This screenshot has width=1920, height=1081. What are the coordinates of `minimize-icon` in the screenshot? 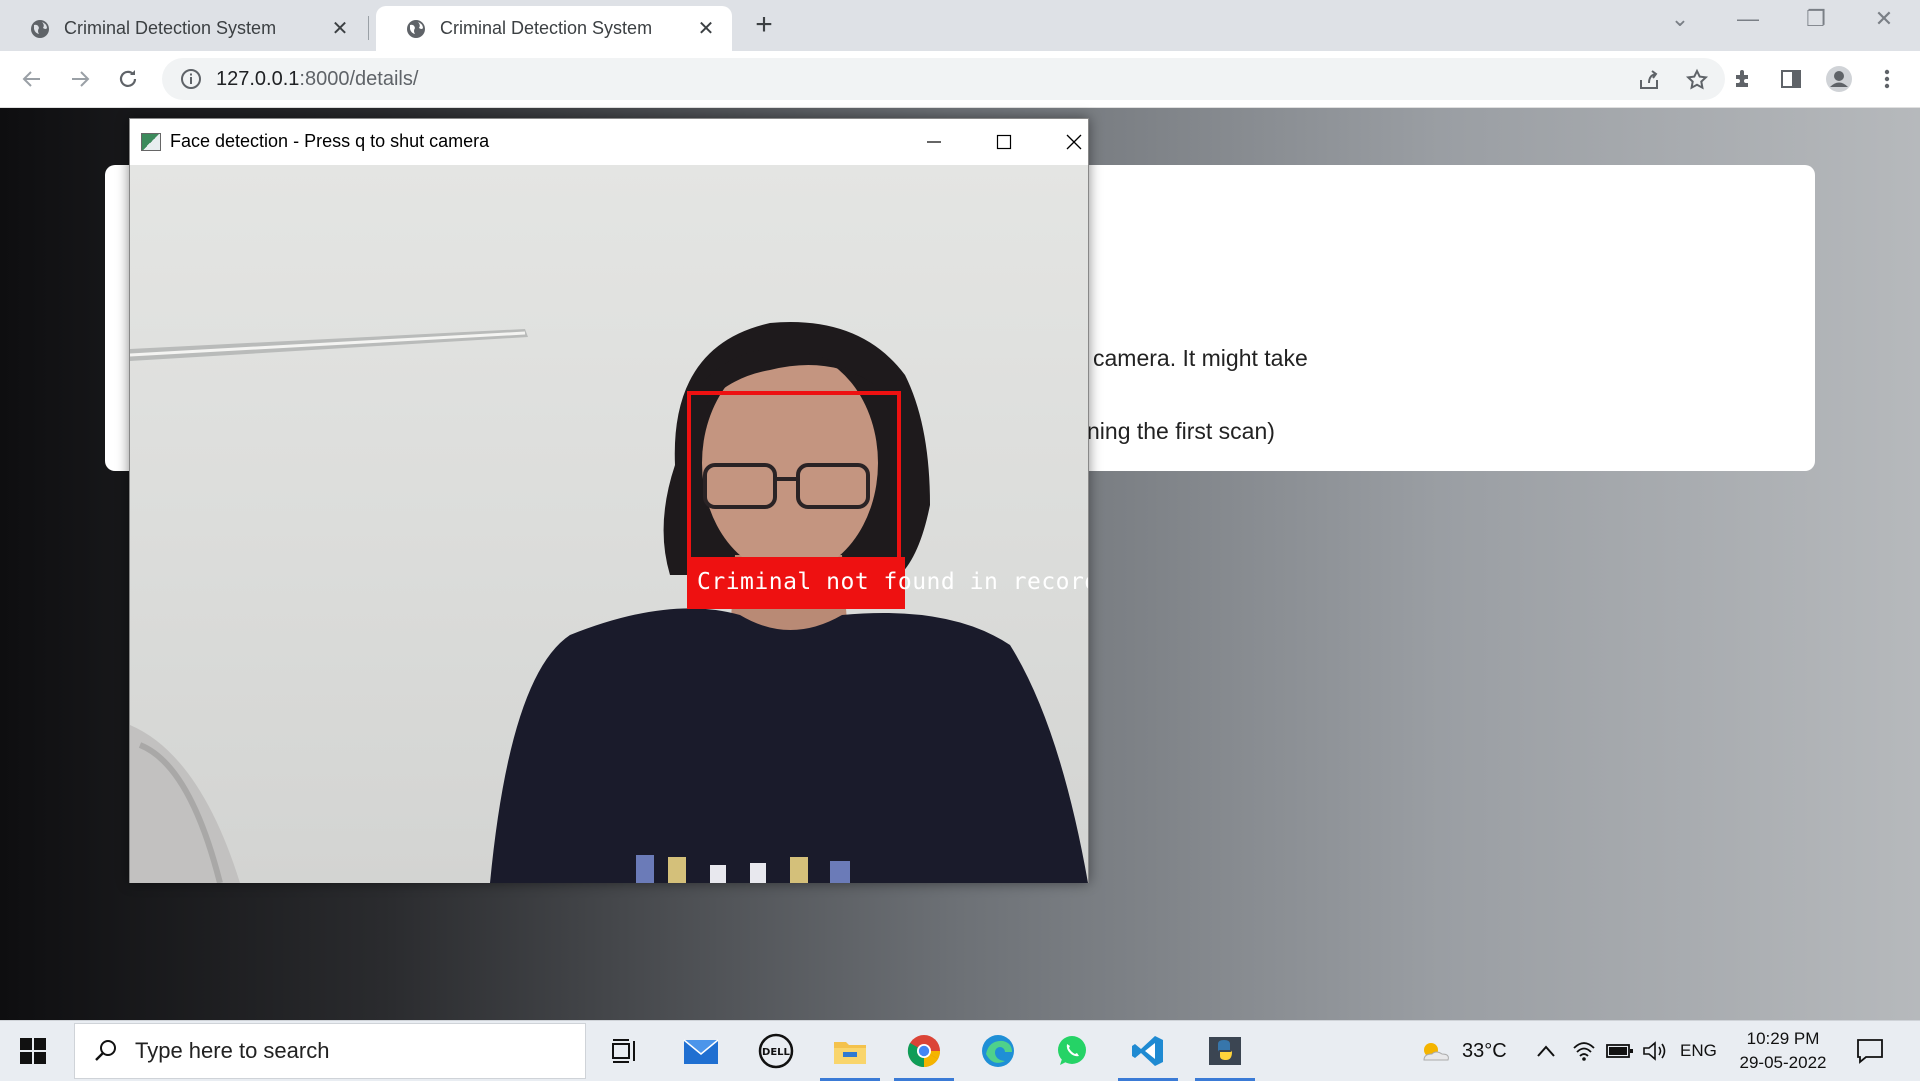 It's located at (934, 142).